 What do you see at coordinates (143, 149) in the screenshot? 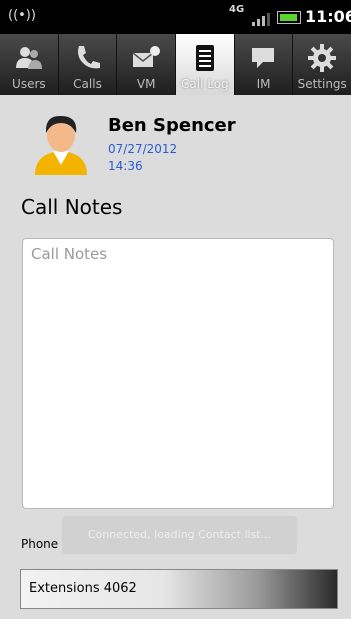
I see `call-date: 07/27/2012` at bounding box center [143, 149].